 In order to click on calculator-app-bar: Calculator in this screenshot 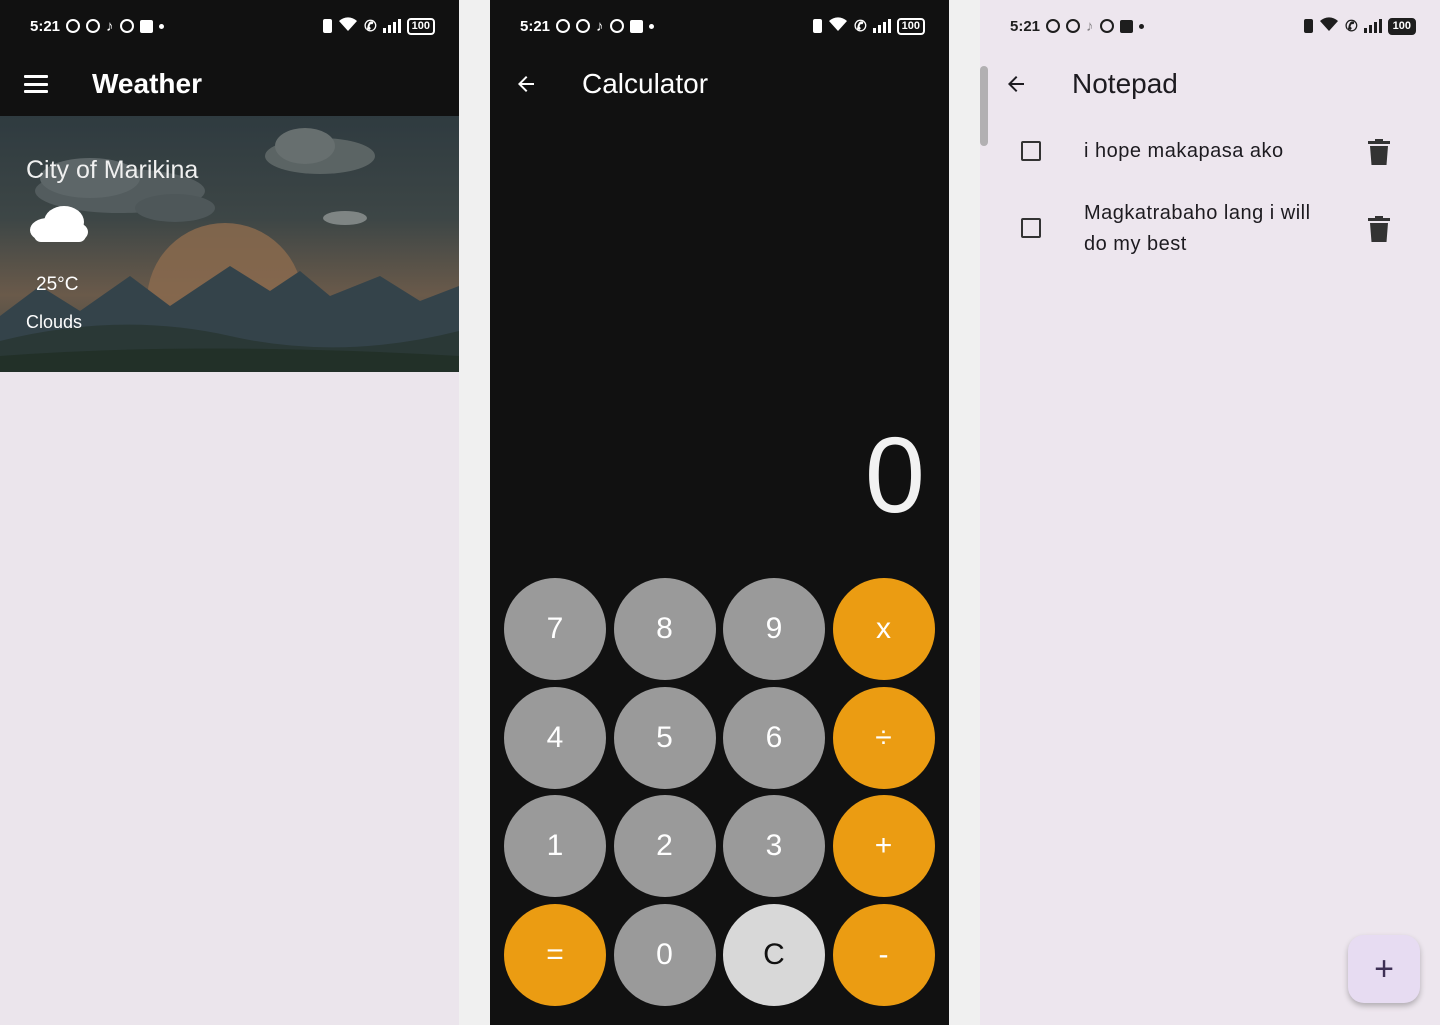, I will do `click(719, 84)`.